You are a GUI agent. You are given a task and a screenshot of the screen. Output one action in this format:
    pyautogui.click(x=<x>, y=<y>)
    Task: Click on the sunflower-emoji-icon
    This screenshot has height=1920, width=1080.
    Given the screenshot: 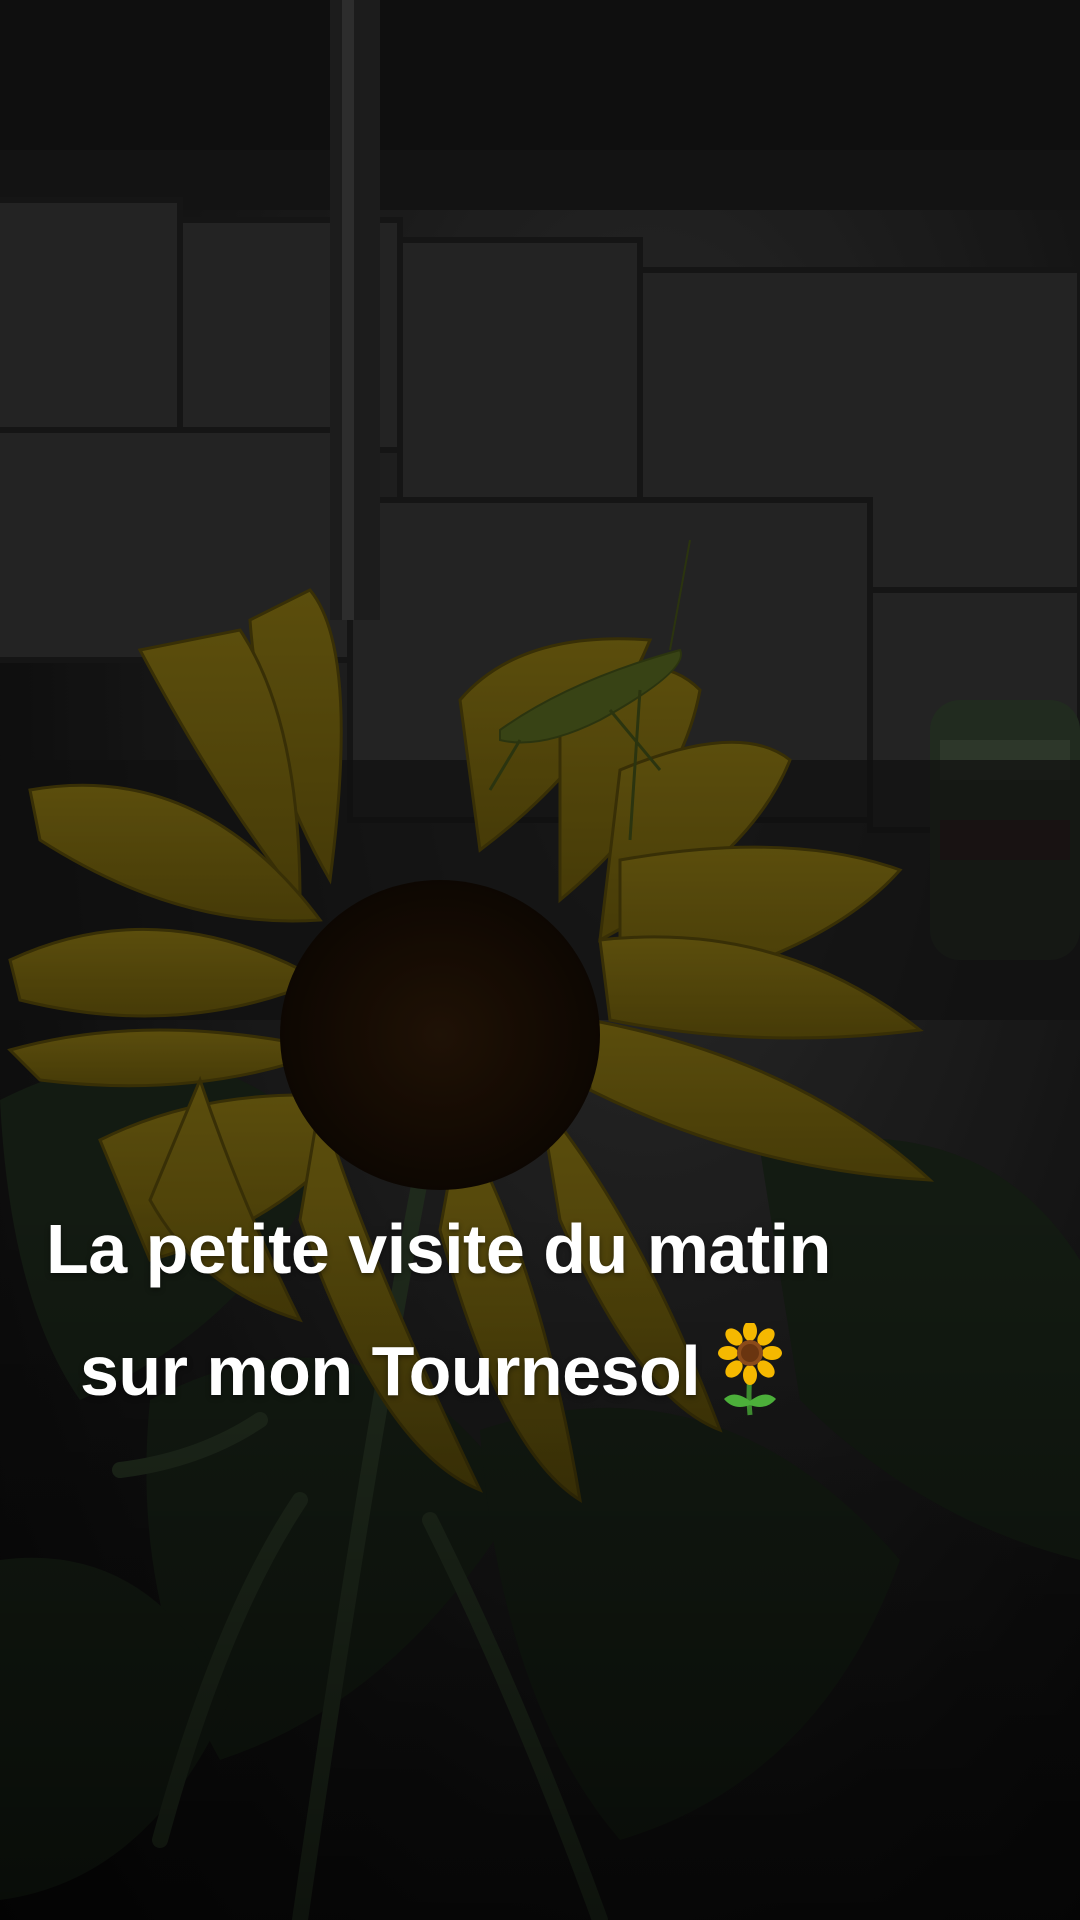 What is the action you would take?
    pyautogui.click(x=750, y=1368)
    